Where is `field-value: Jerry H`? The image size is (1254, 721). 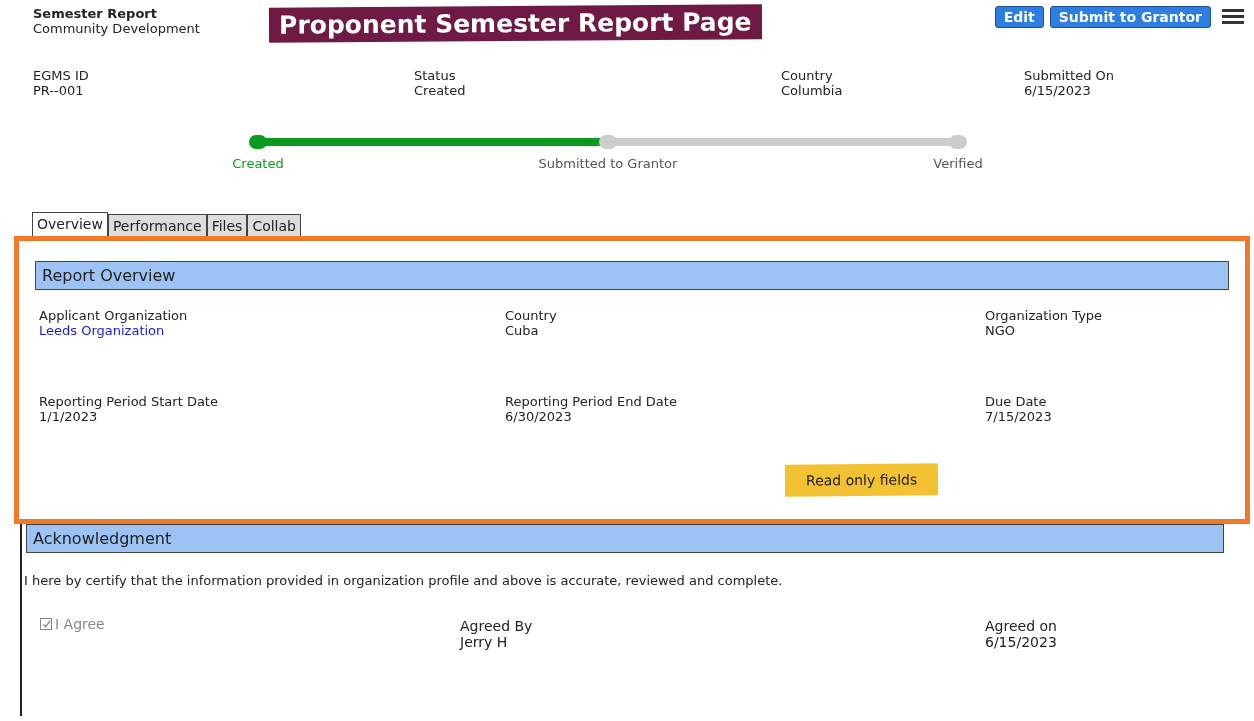 field-value: Jerry H is located at coordinates (484, 642).